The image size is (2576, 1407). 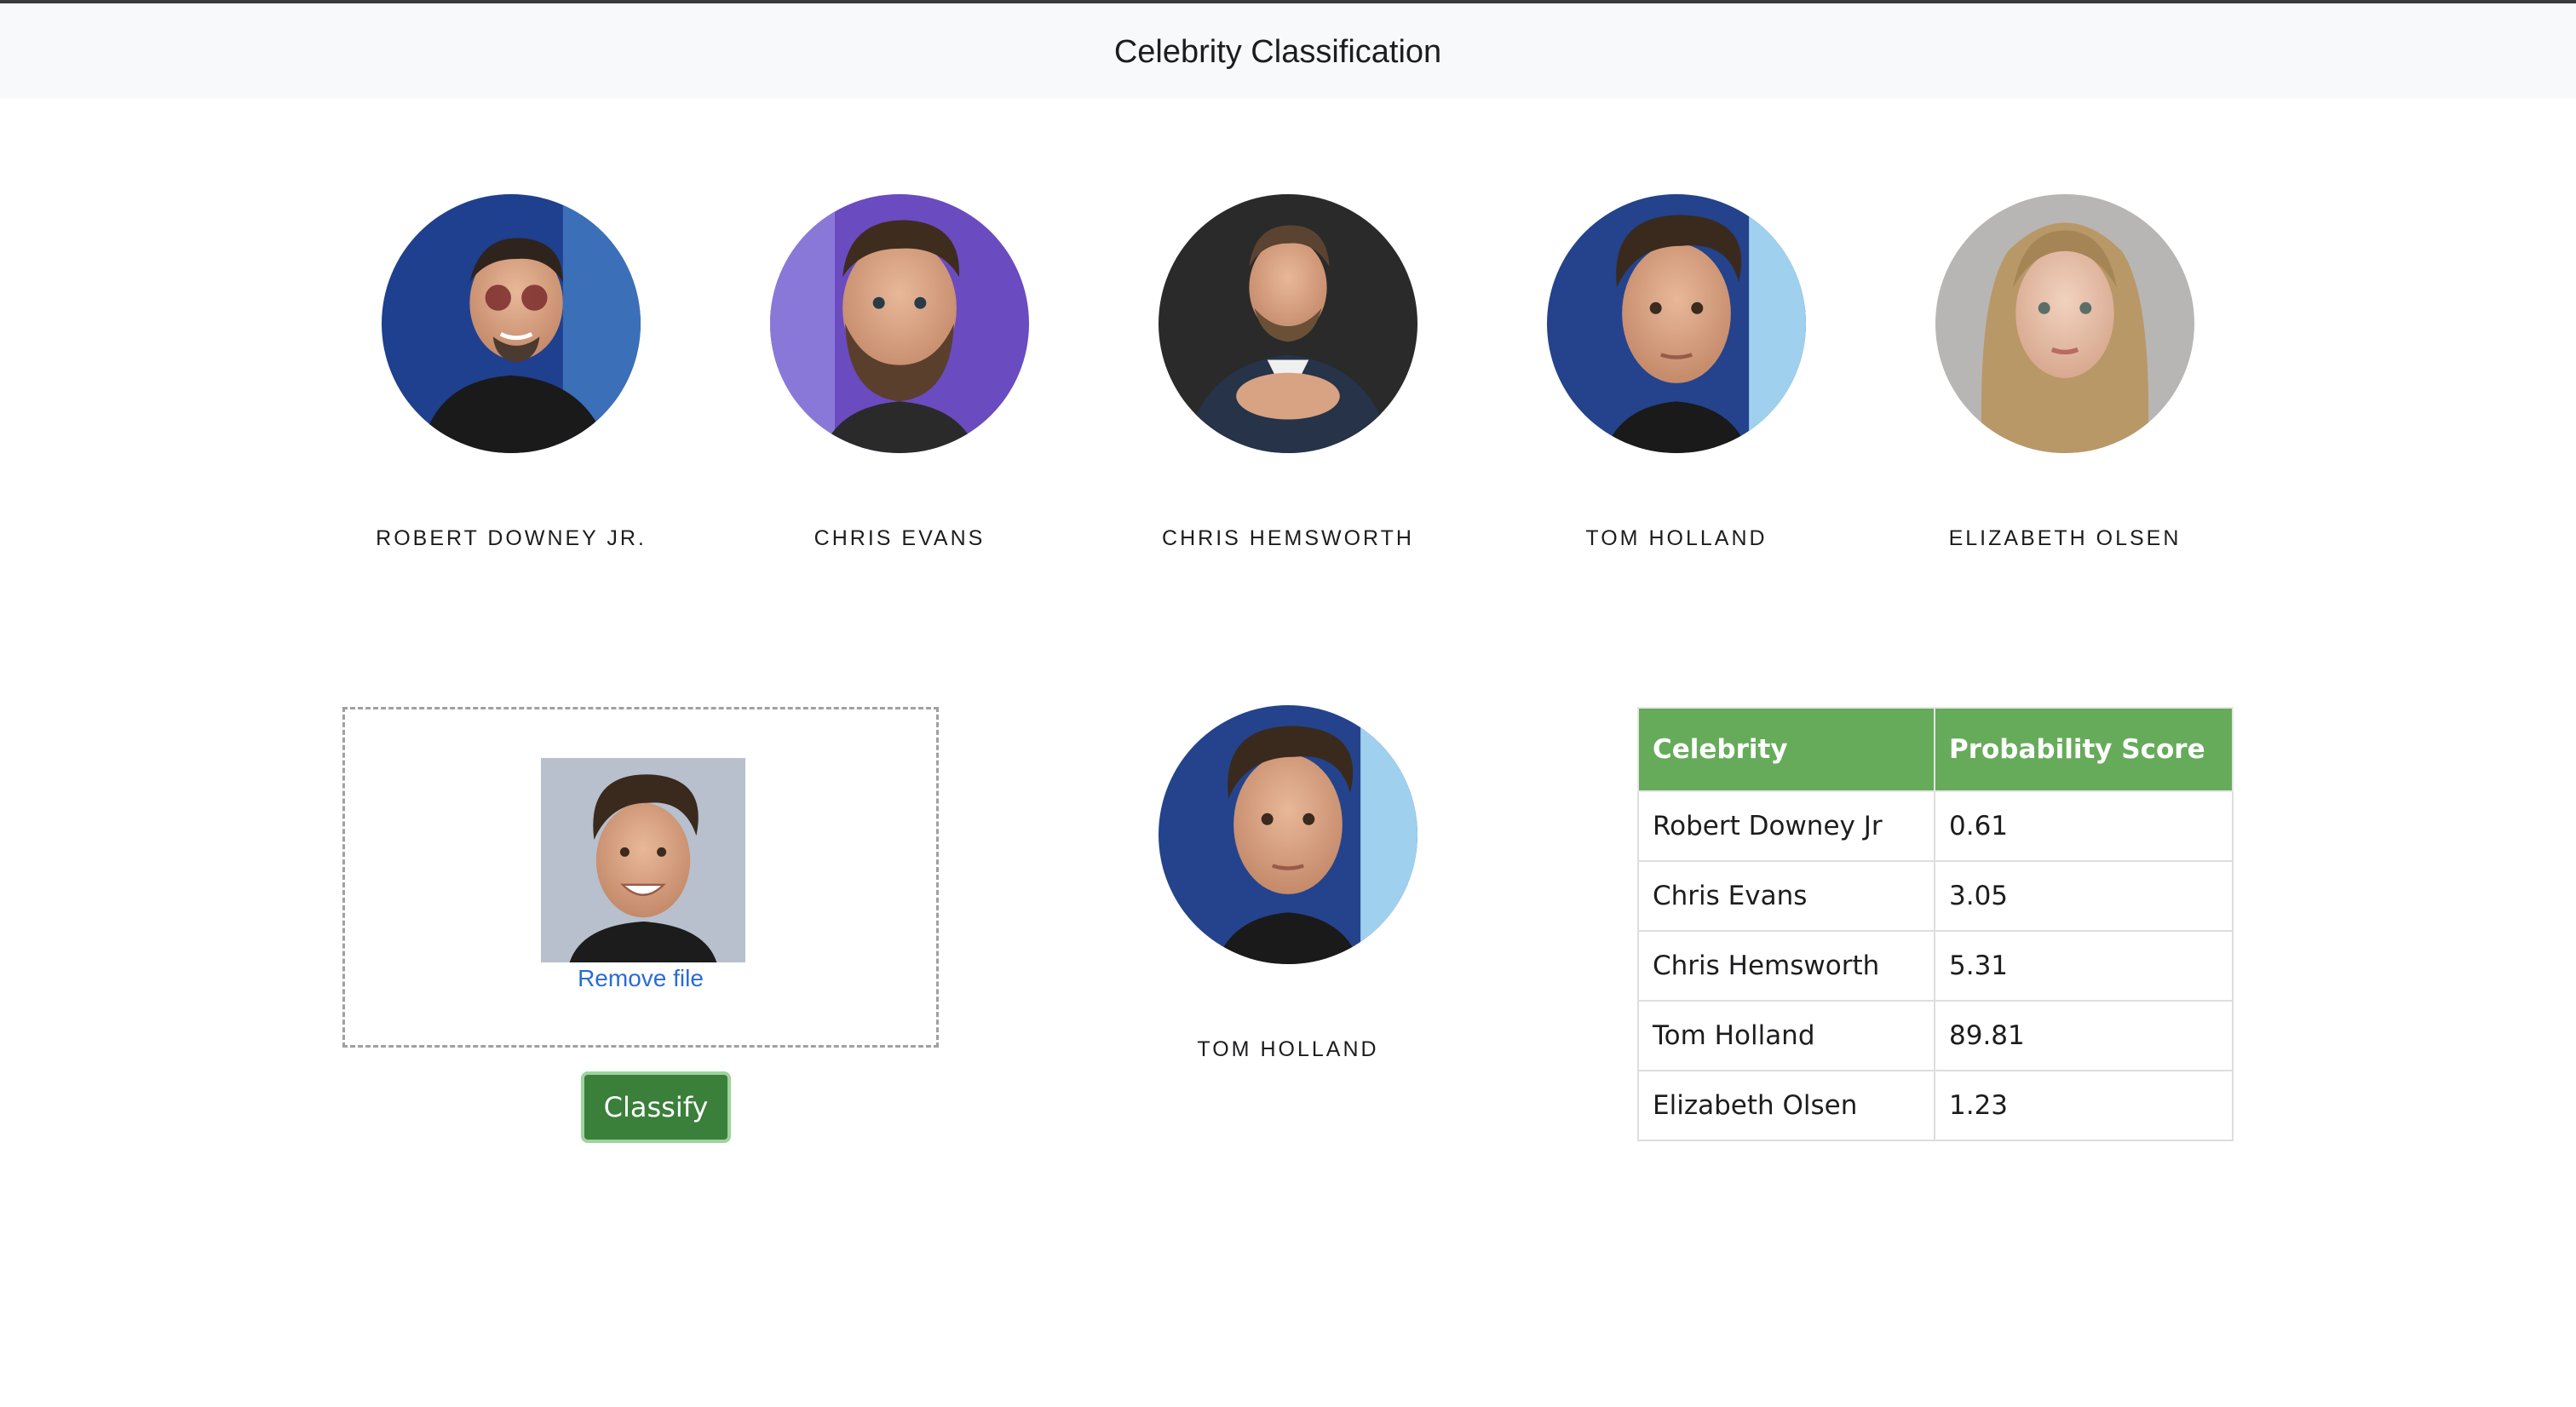 I want to click on celebrity-name: ROBERT DOWNEY JR., so click(x=512, y=538).